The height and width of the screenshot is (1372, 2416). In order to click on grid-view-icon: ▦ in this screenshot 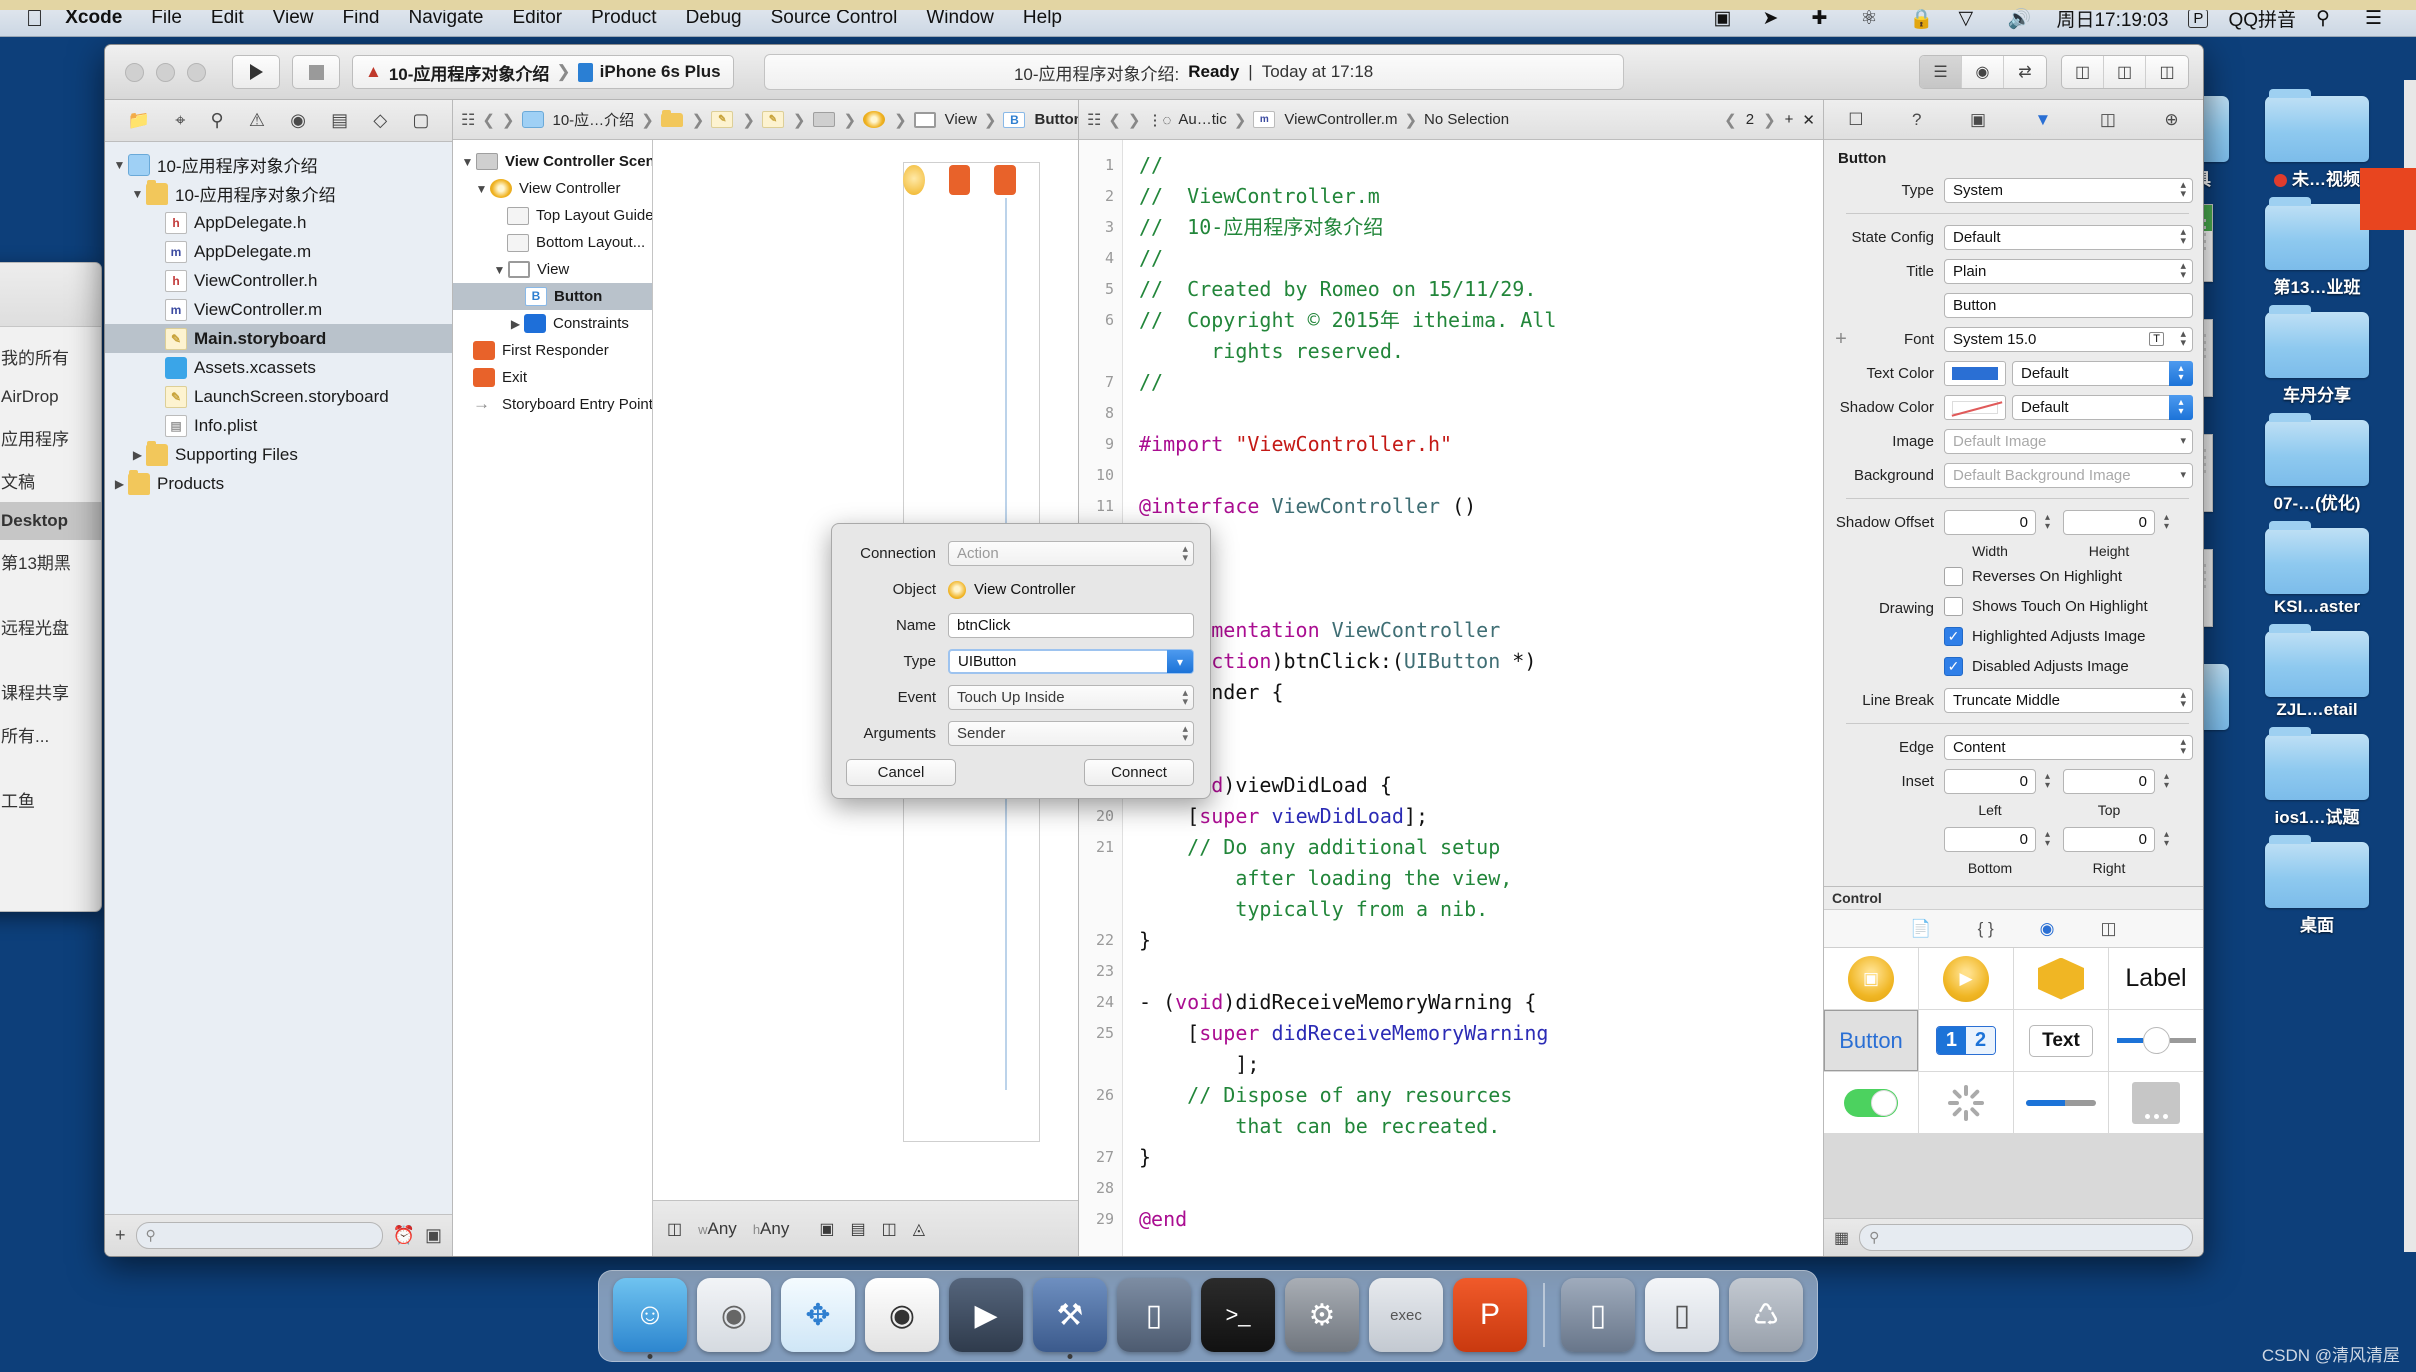, I will do `click(1841, 1238)`.